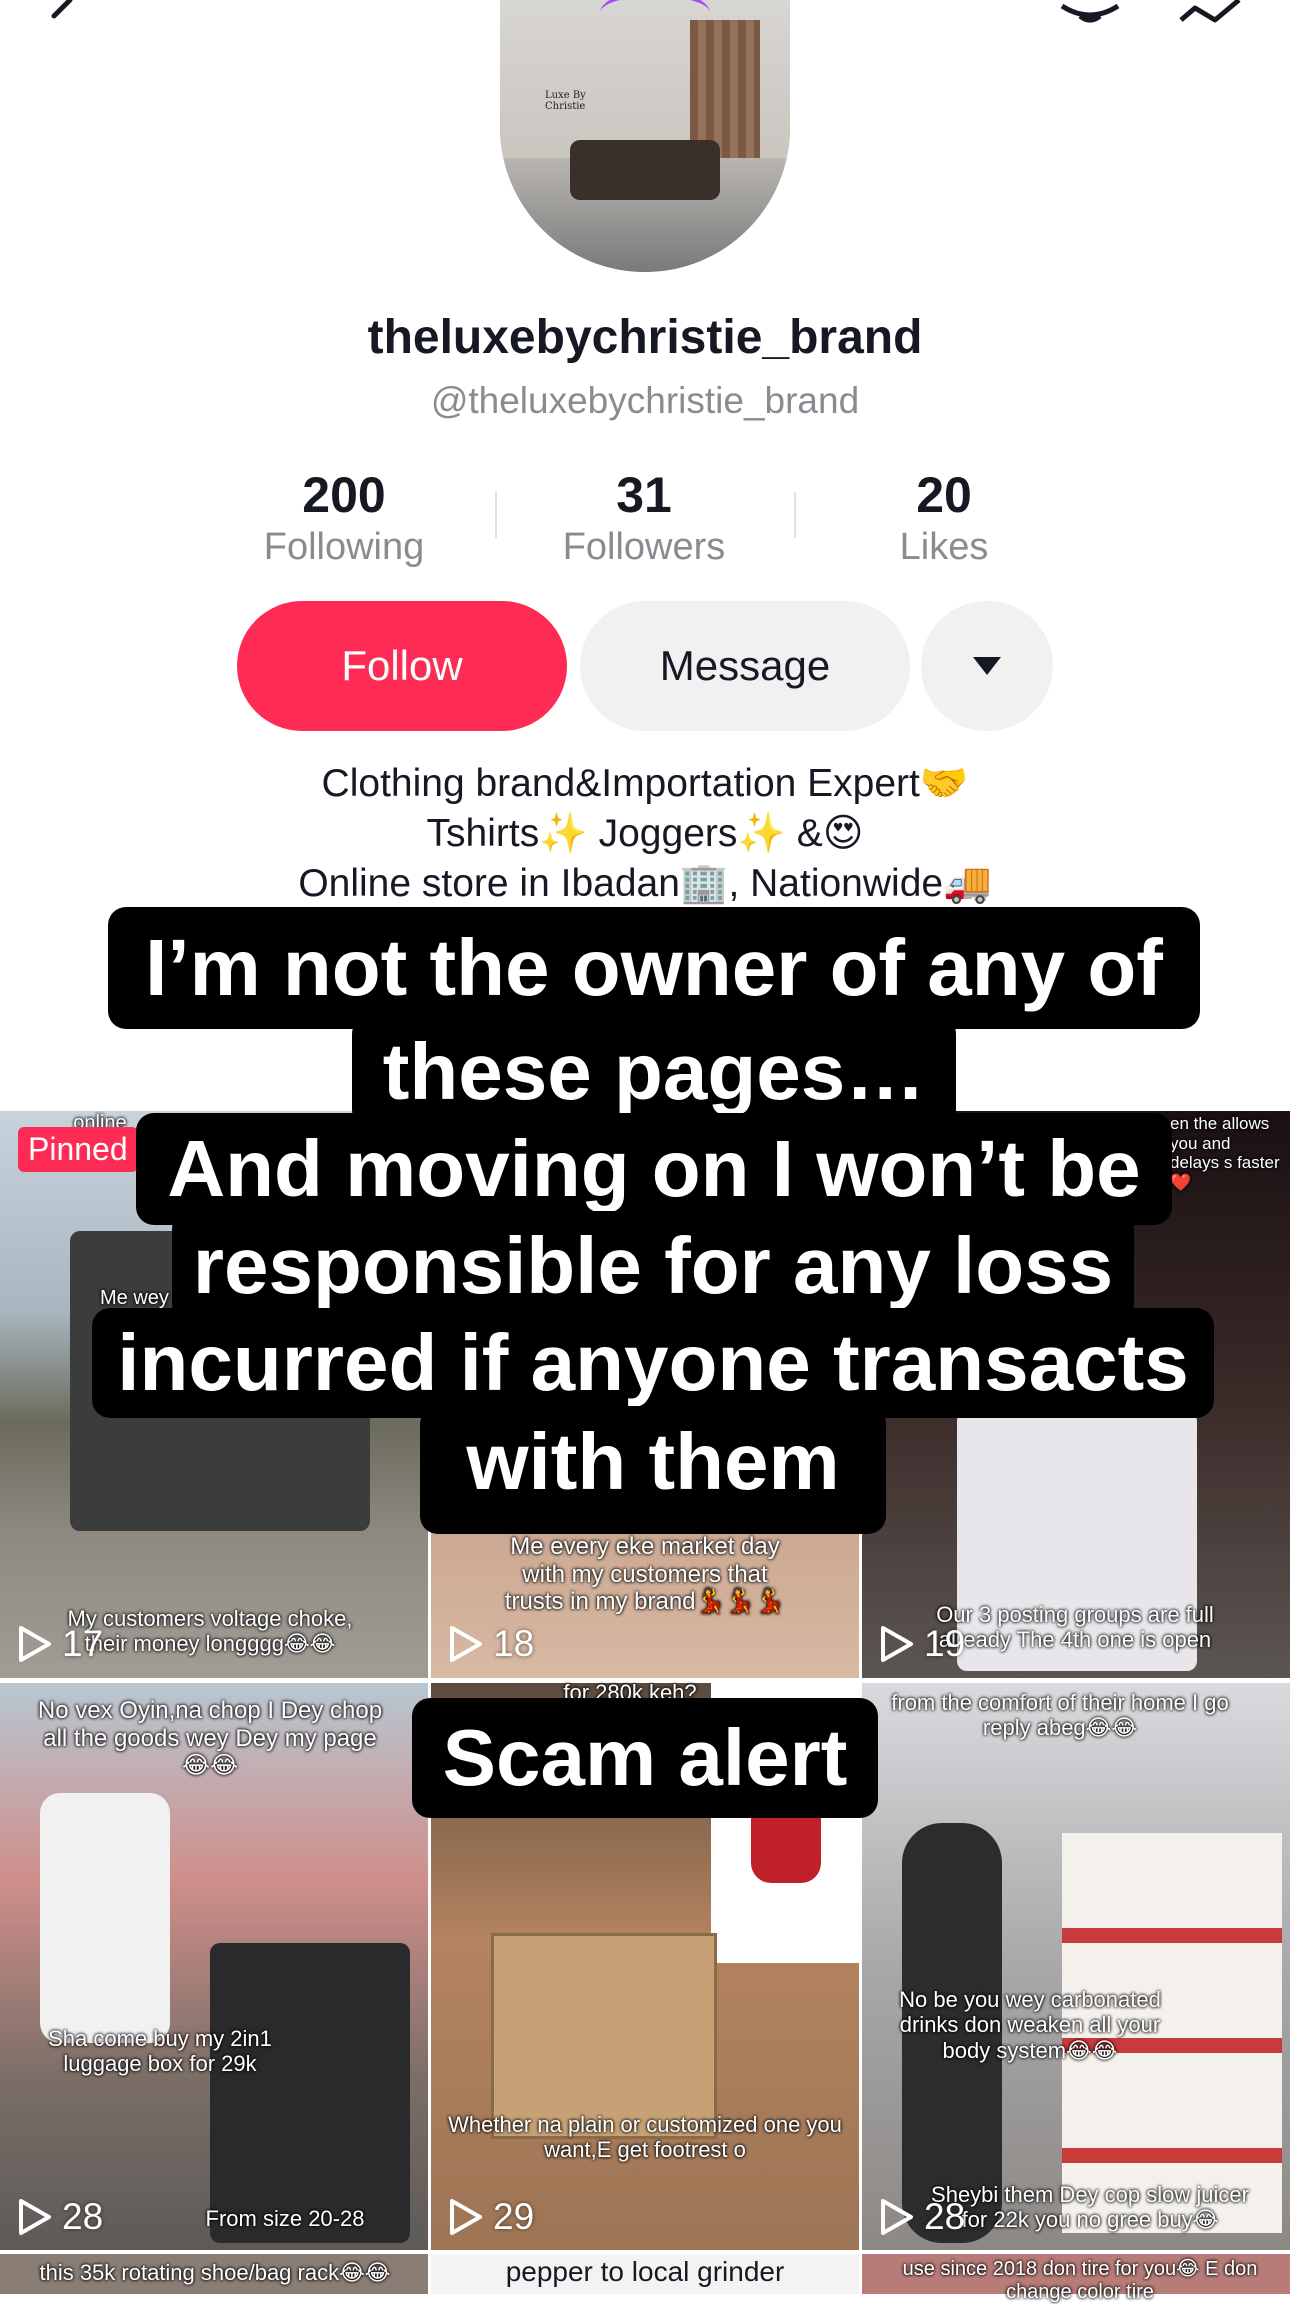 The width and height of the screenshot is (1290, 2304). I want to click on avatar: Luxe By Christie, so click(645, 136).